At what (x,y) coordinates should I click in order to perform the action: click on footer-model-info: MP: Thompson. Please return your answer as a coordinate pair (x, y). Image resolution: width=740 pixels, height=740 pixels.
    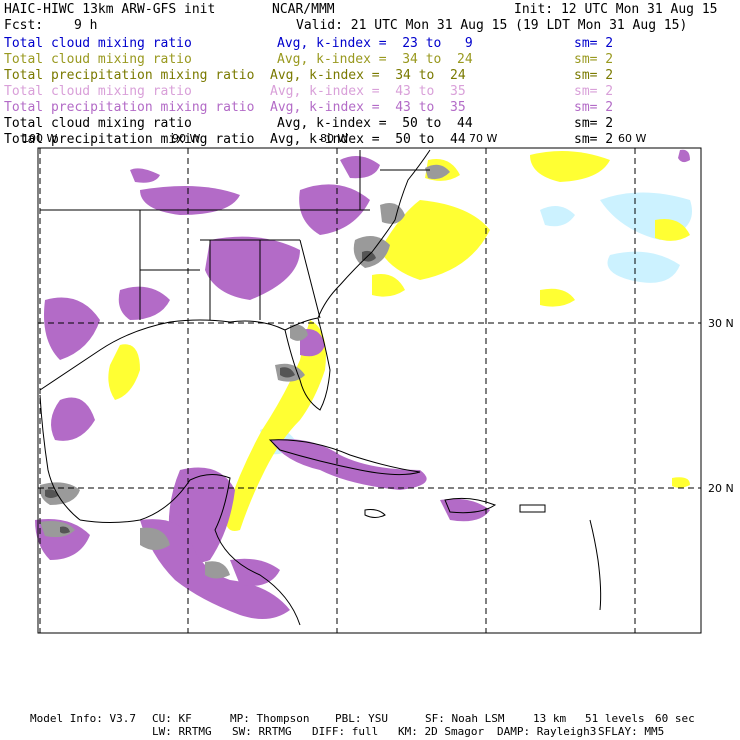
    Looking at the image, I should click on (270, 718).